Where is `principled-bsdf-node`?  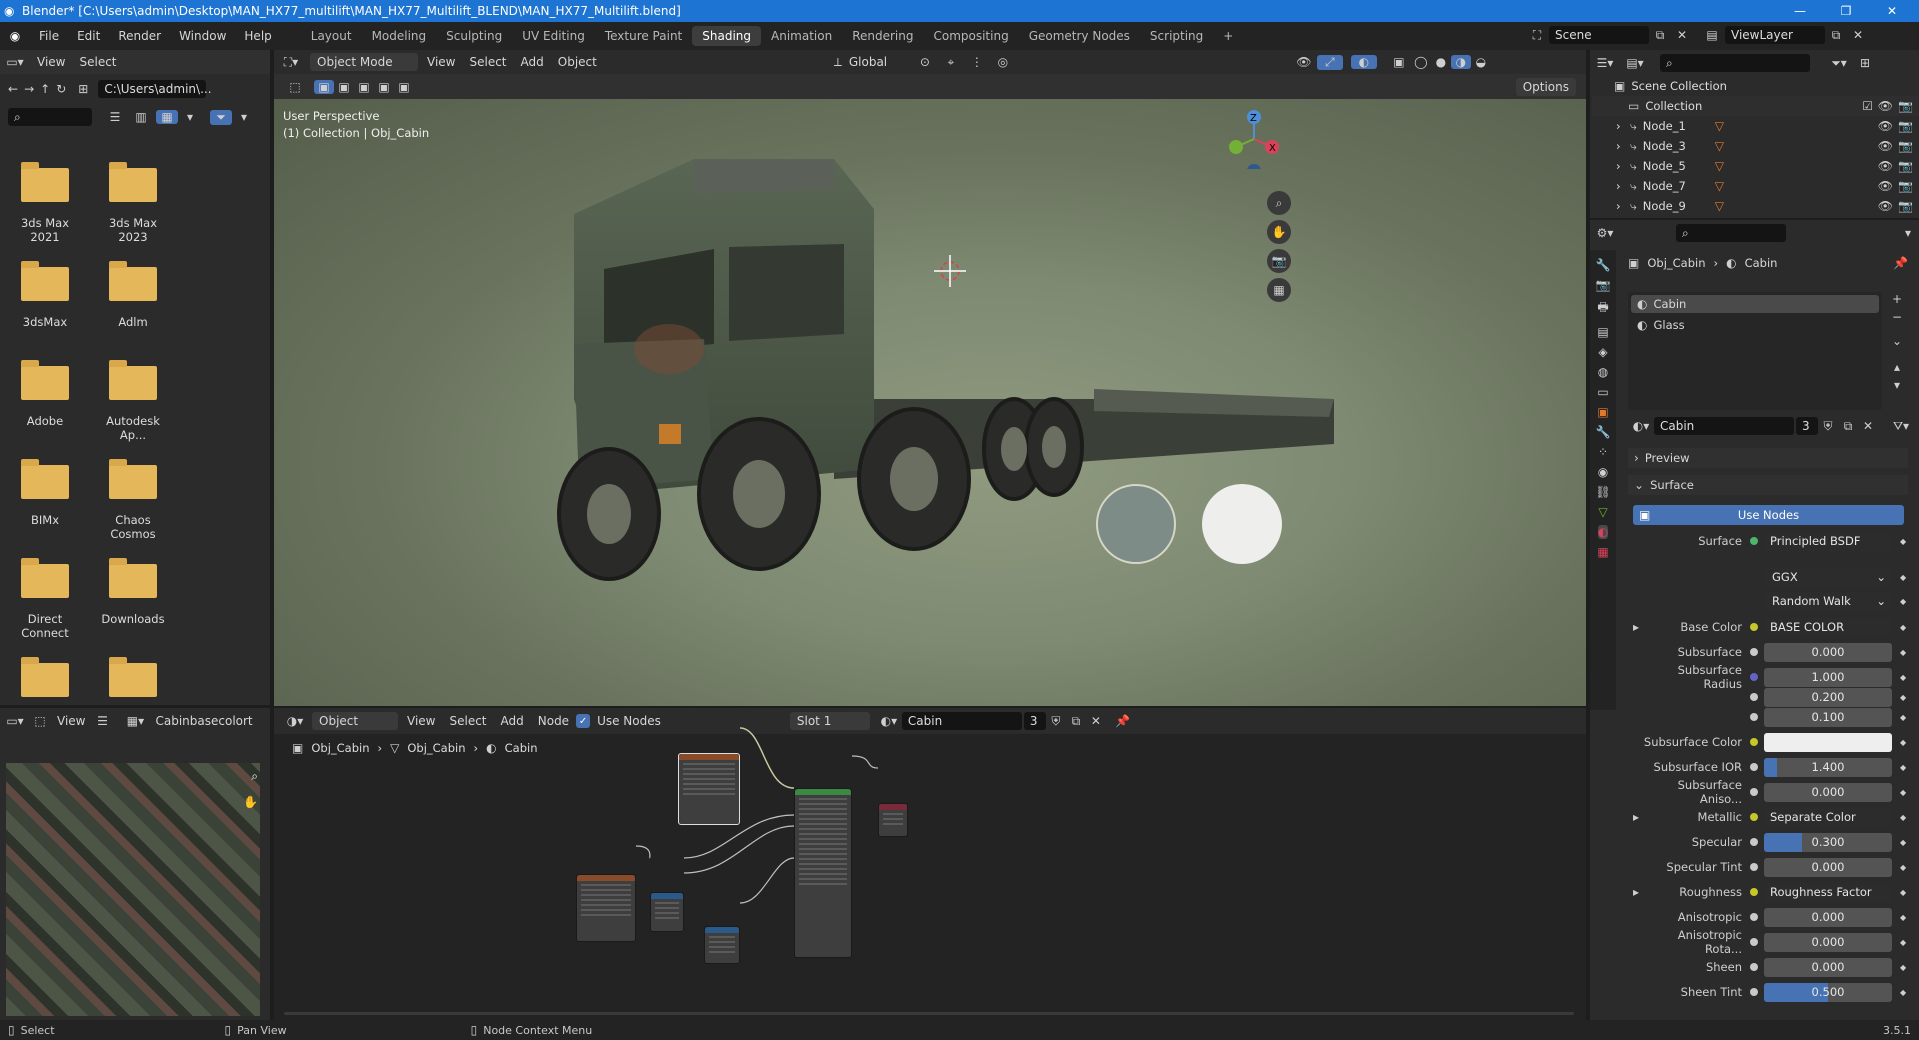
principled-bsdf-node is located at coordinates (823, 873).